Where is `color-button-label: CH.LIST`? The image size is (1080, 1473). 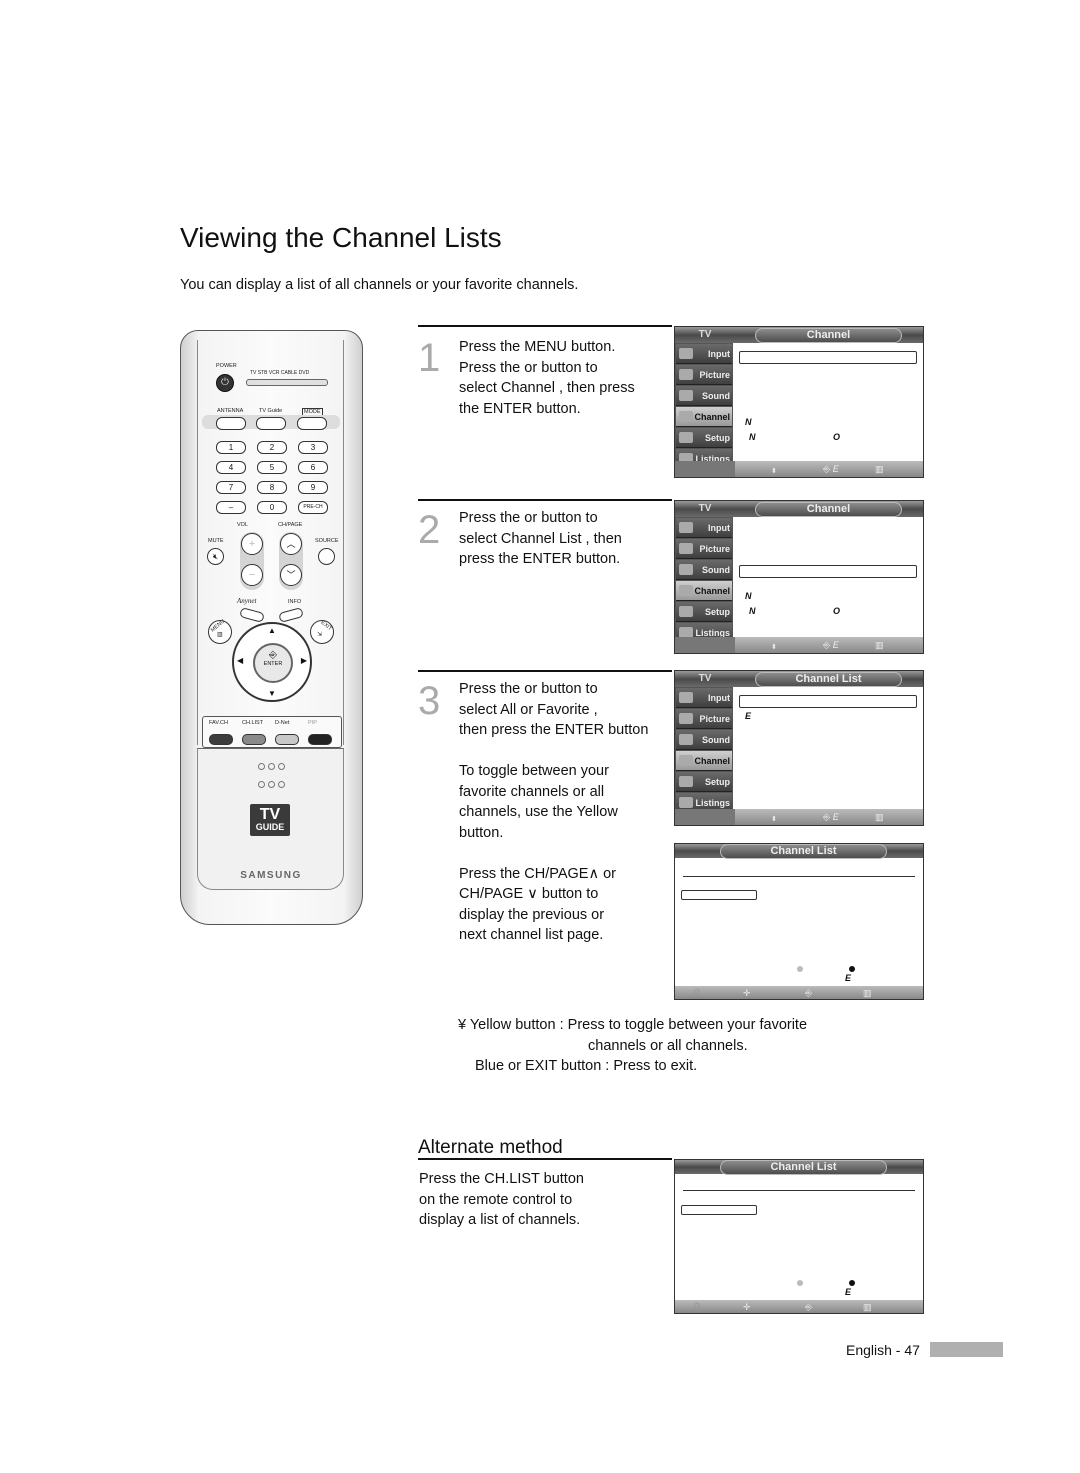
color-button-label: CH.LIST is located at coordinates (253, 723).